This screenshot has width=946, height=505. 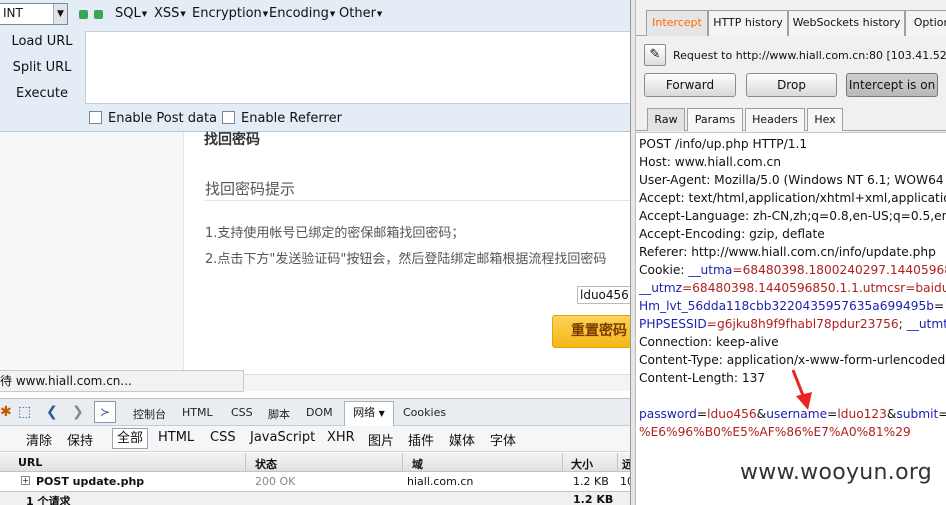 What do you see at coordinates (302, 13) in the screenshot?
I see `menu-encoding: Encoding▼` at bounding box center [302, 13].